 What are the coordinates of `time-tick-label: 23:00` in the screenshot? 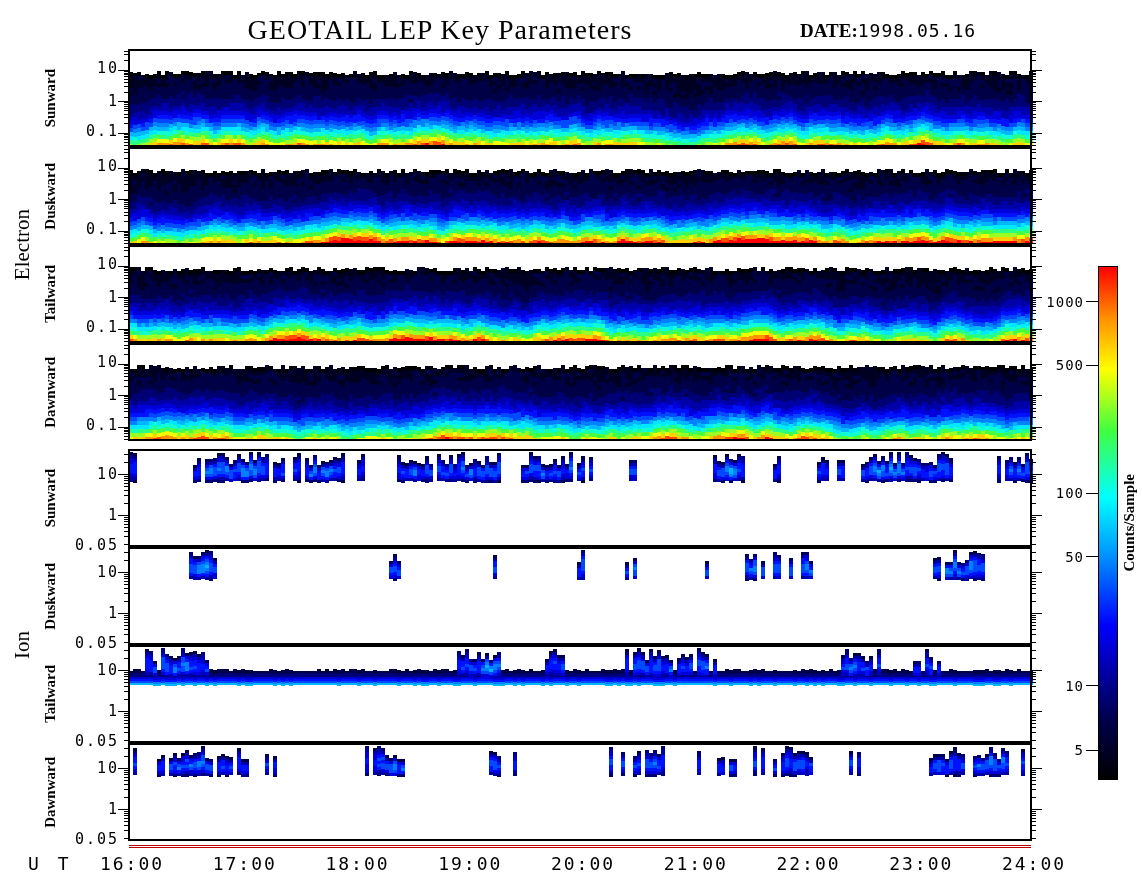 It's located at (921, 863).